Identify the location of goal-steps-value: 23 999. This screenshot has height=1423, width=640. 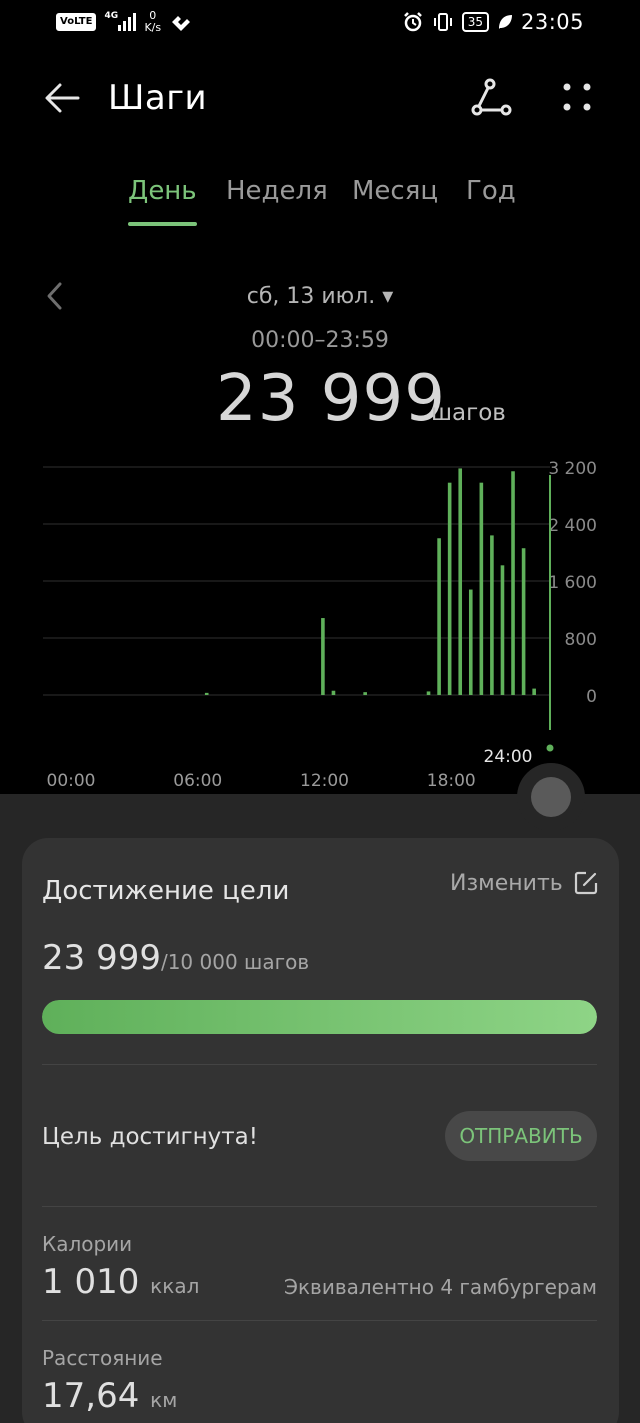
(101, 958).